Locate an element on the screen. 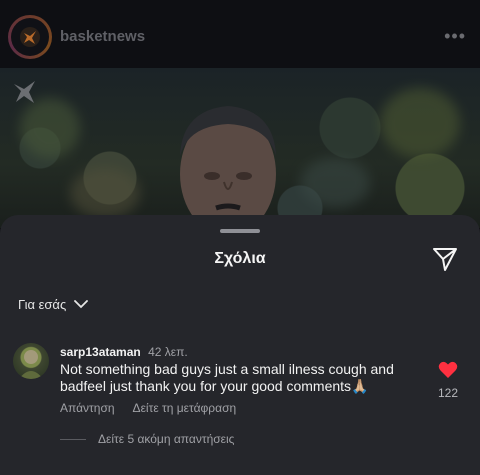 The image size is (480, 475). drag-handle is located at coordinates (240, 231).